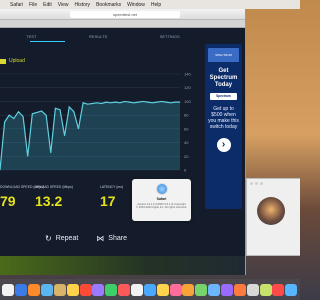  I want to click on repeat-label: Repeat, so click(67, 238).